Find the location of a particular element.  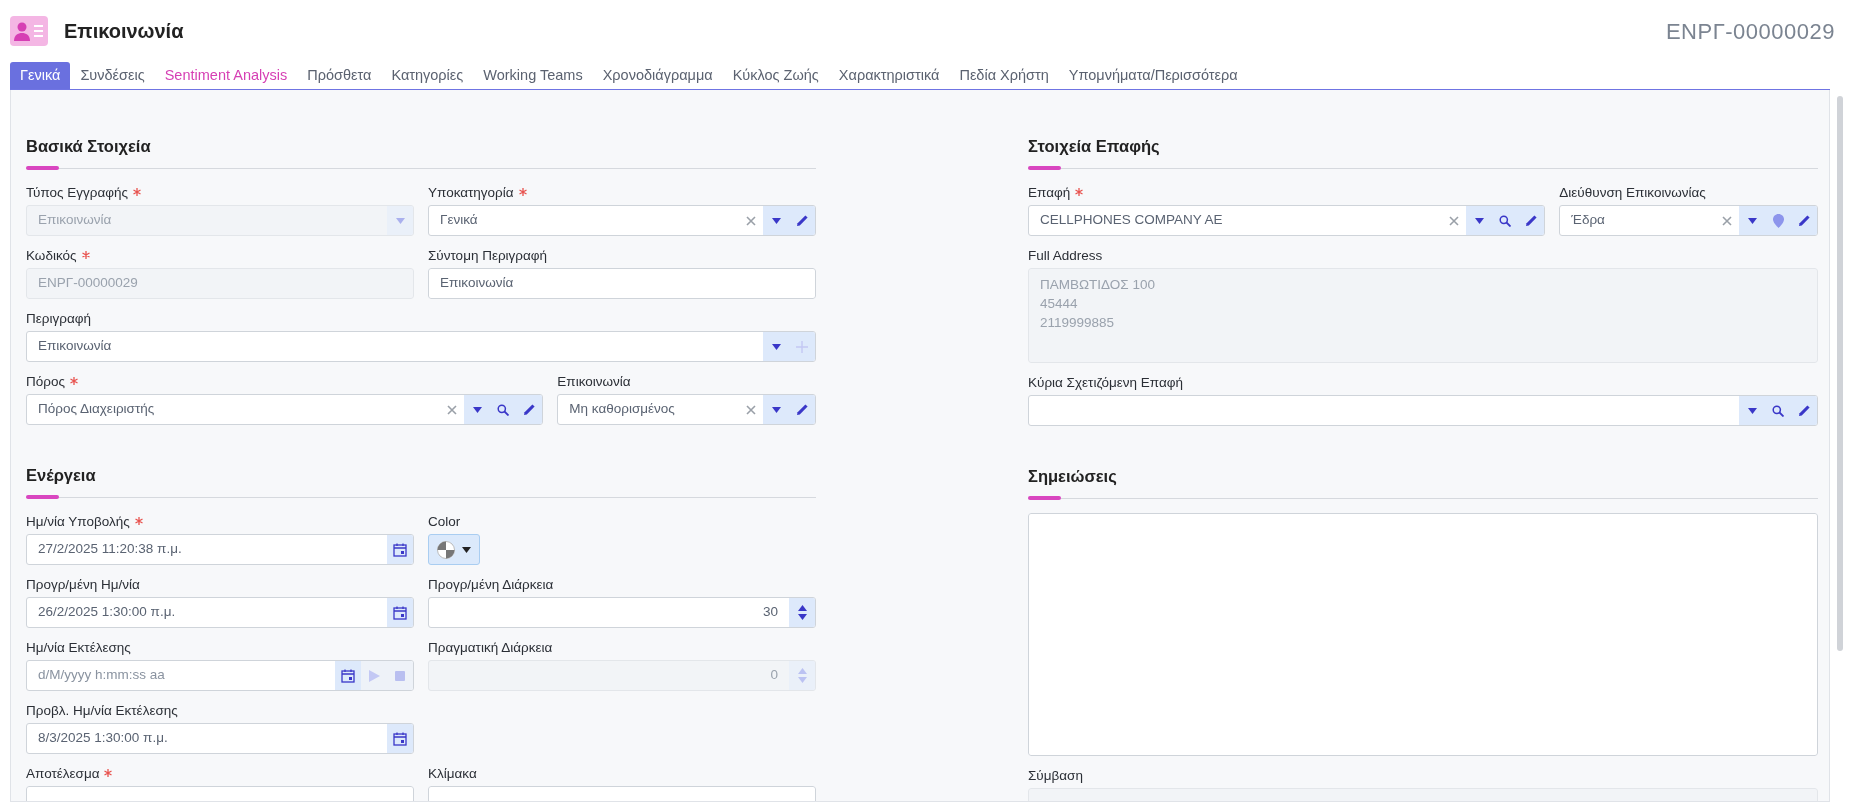

text-input: d/M/yyyy h:mm:ss aa is located at coordinates (181, 675).